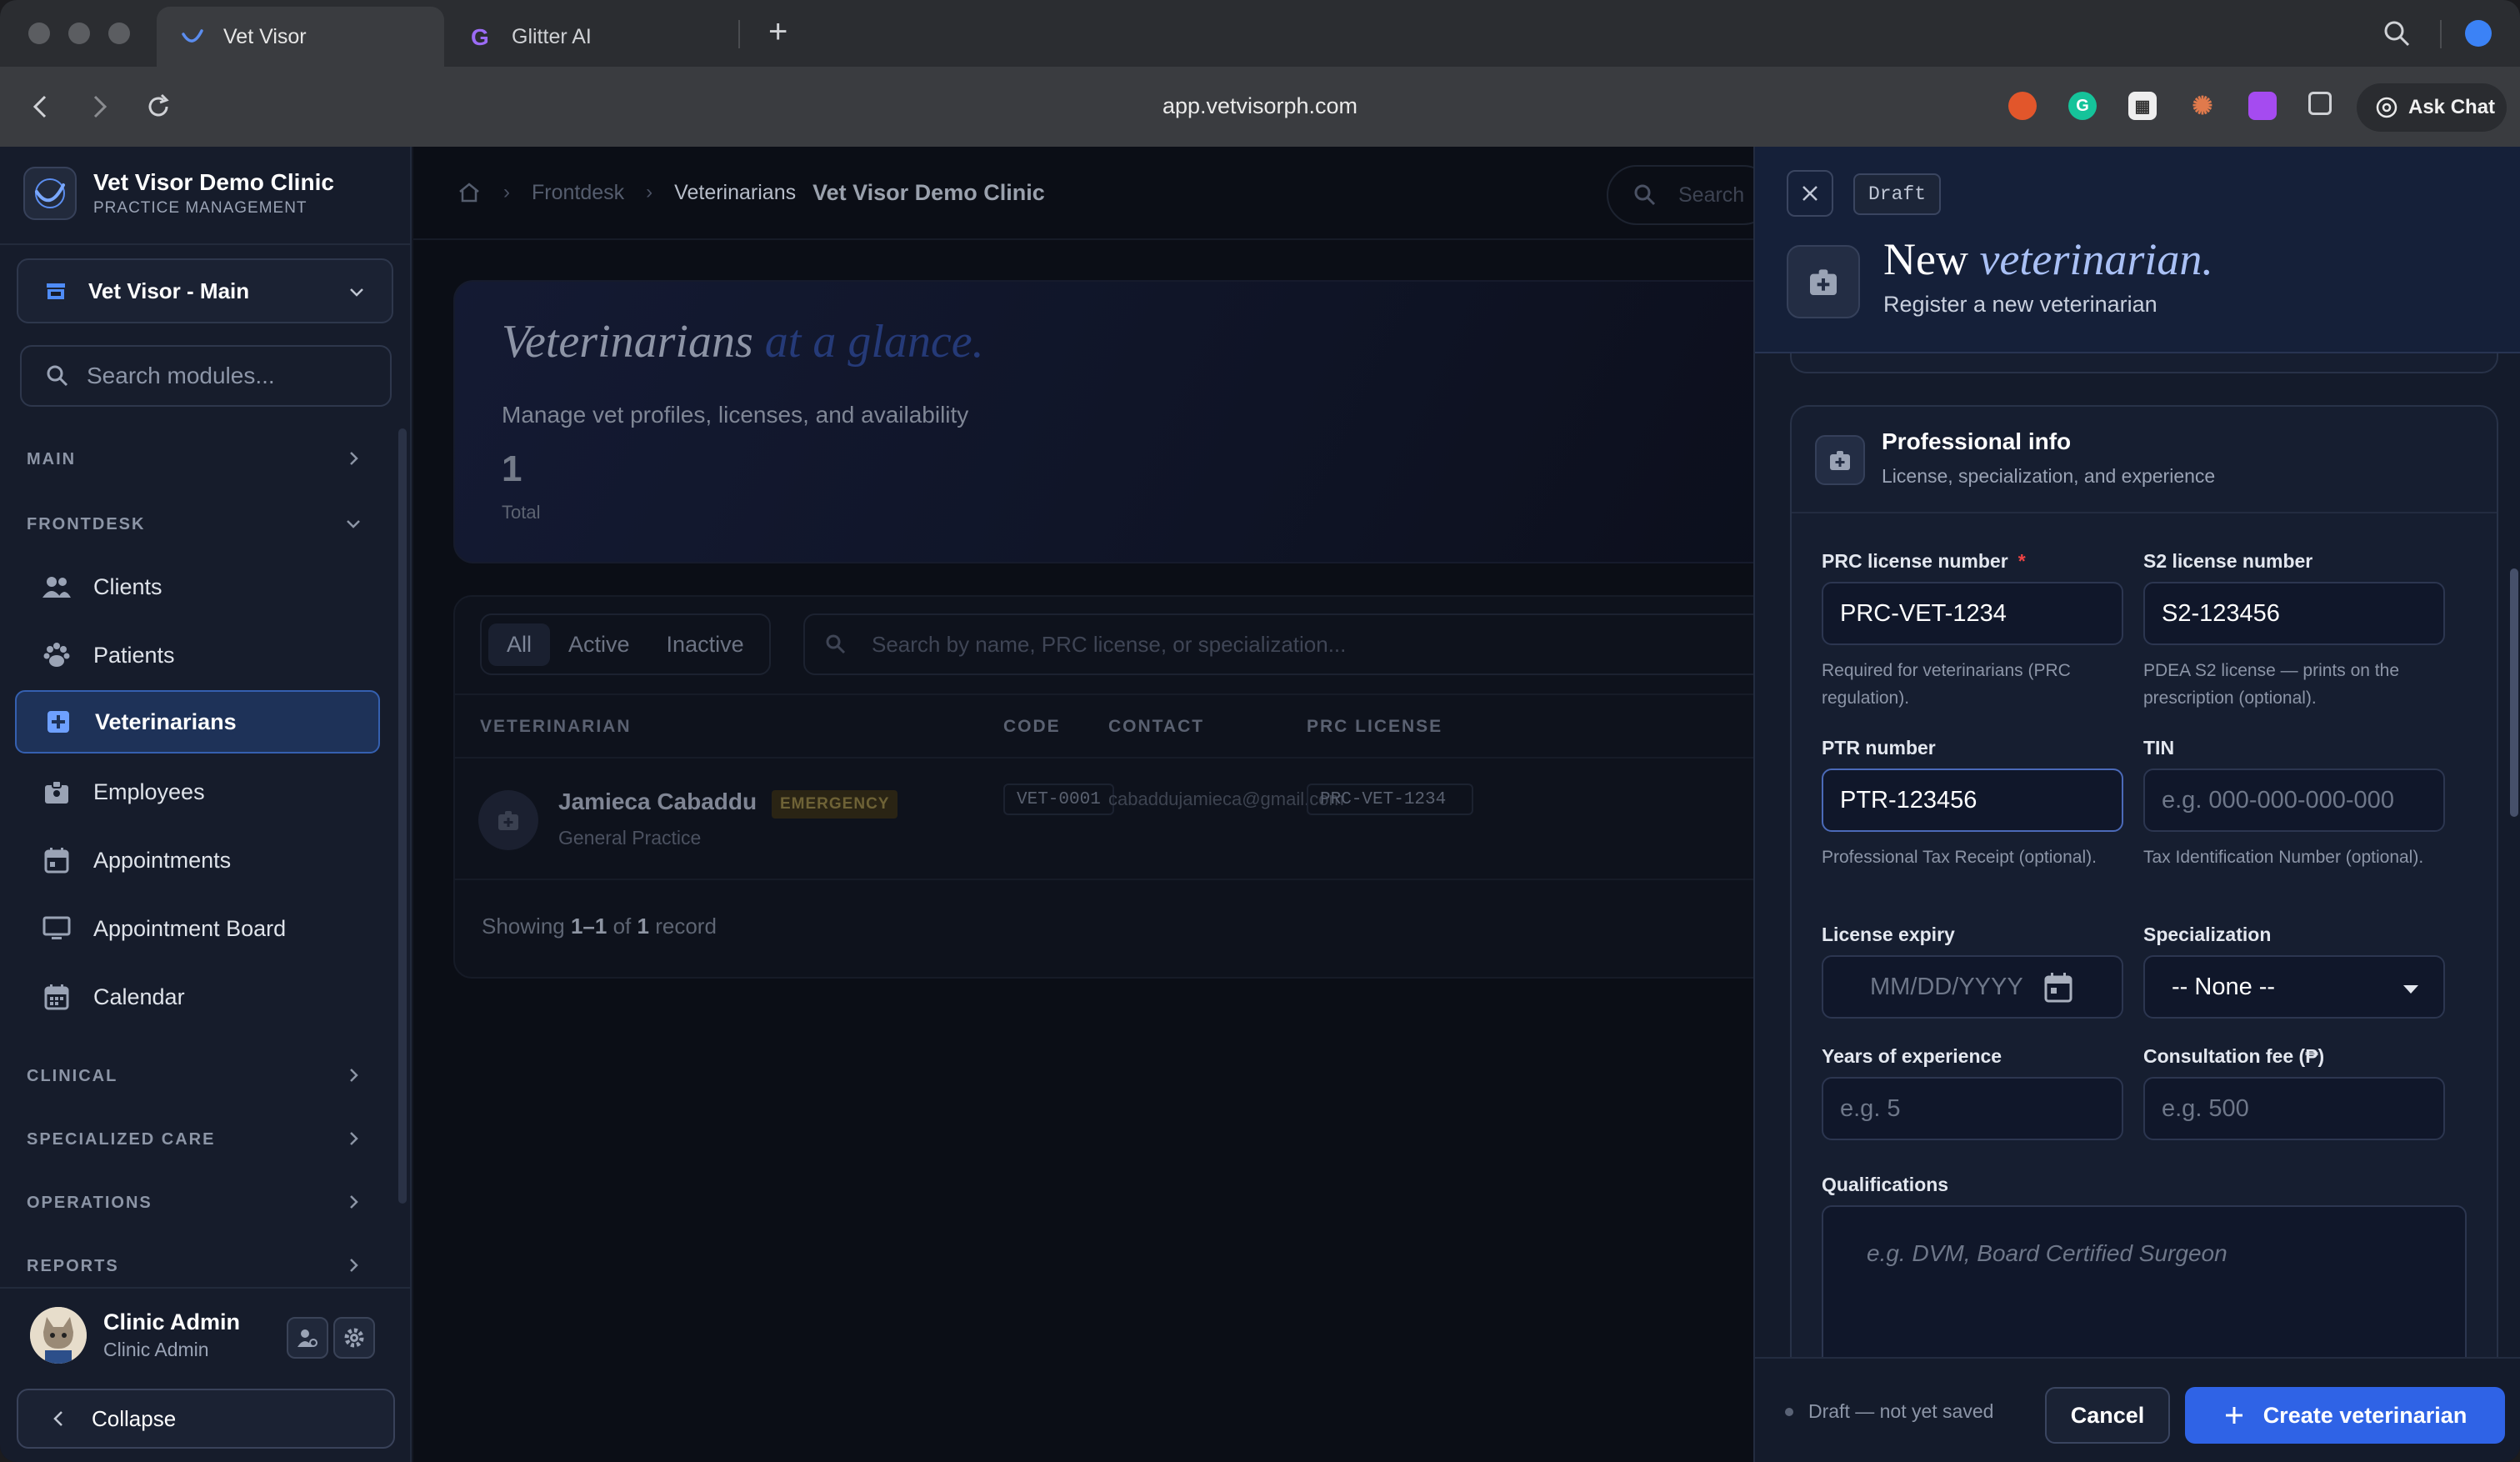 The height and width of the screenshot is (1462, 2520). What do you see at coordinates (50, 193) in the screenshot?
I see `vet-visor-logo-icon` at bounding box center [50, 193].